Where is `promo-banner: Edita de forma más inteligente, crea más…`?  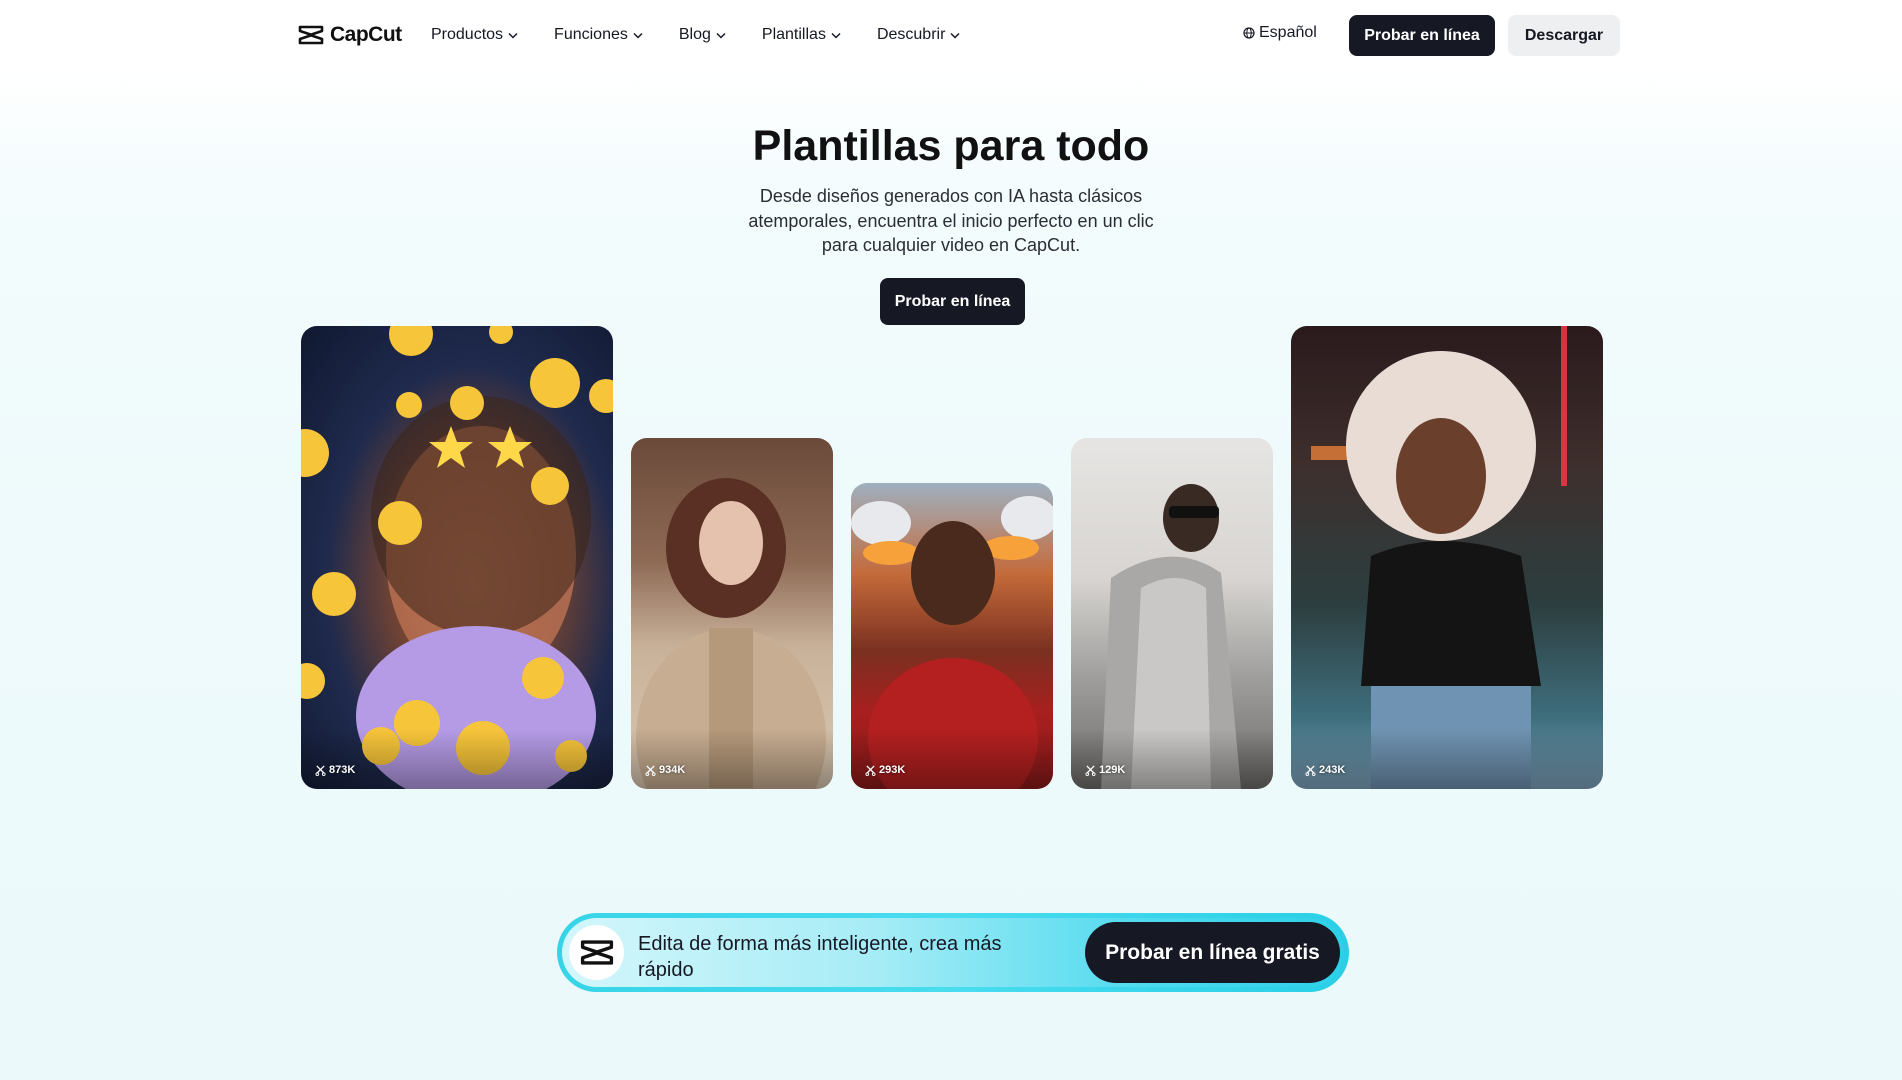
promo-banner: Edita de forma más inteligente, crea más… is located at coordinates (953, 952).